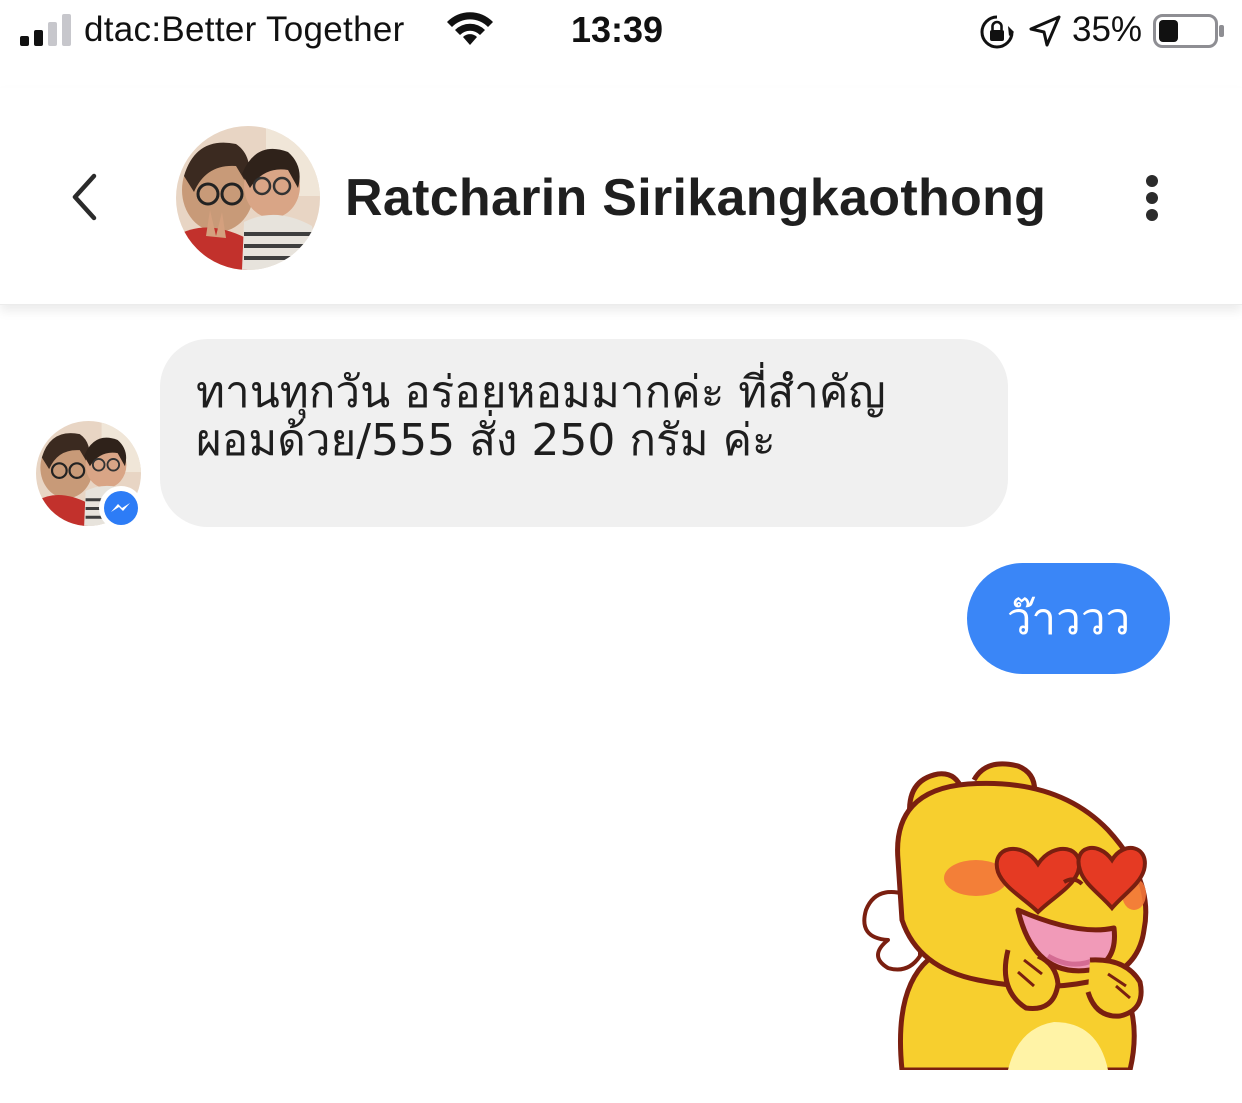 Image resolution: width=1242 pixels, height=1103 pixels. I want to click on back-chevron-icon, so click(86, 197).